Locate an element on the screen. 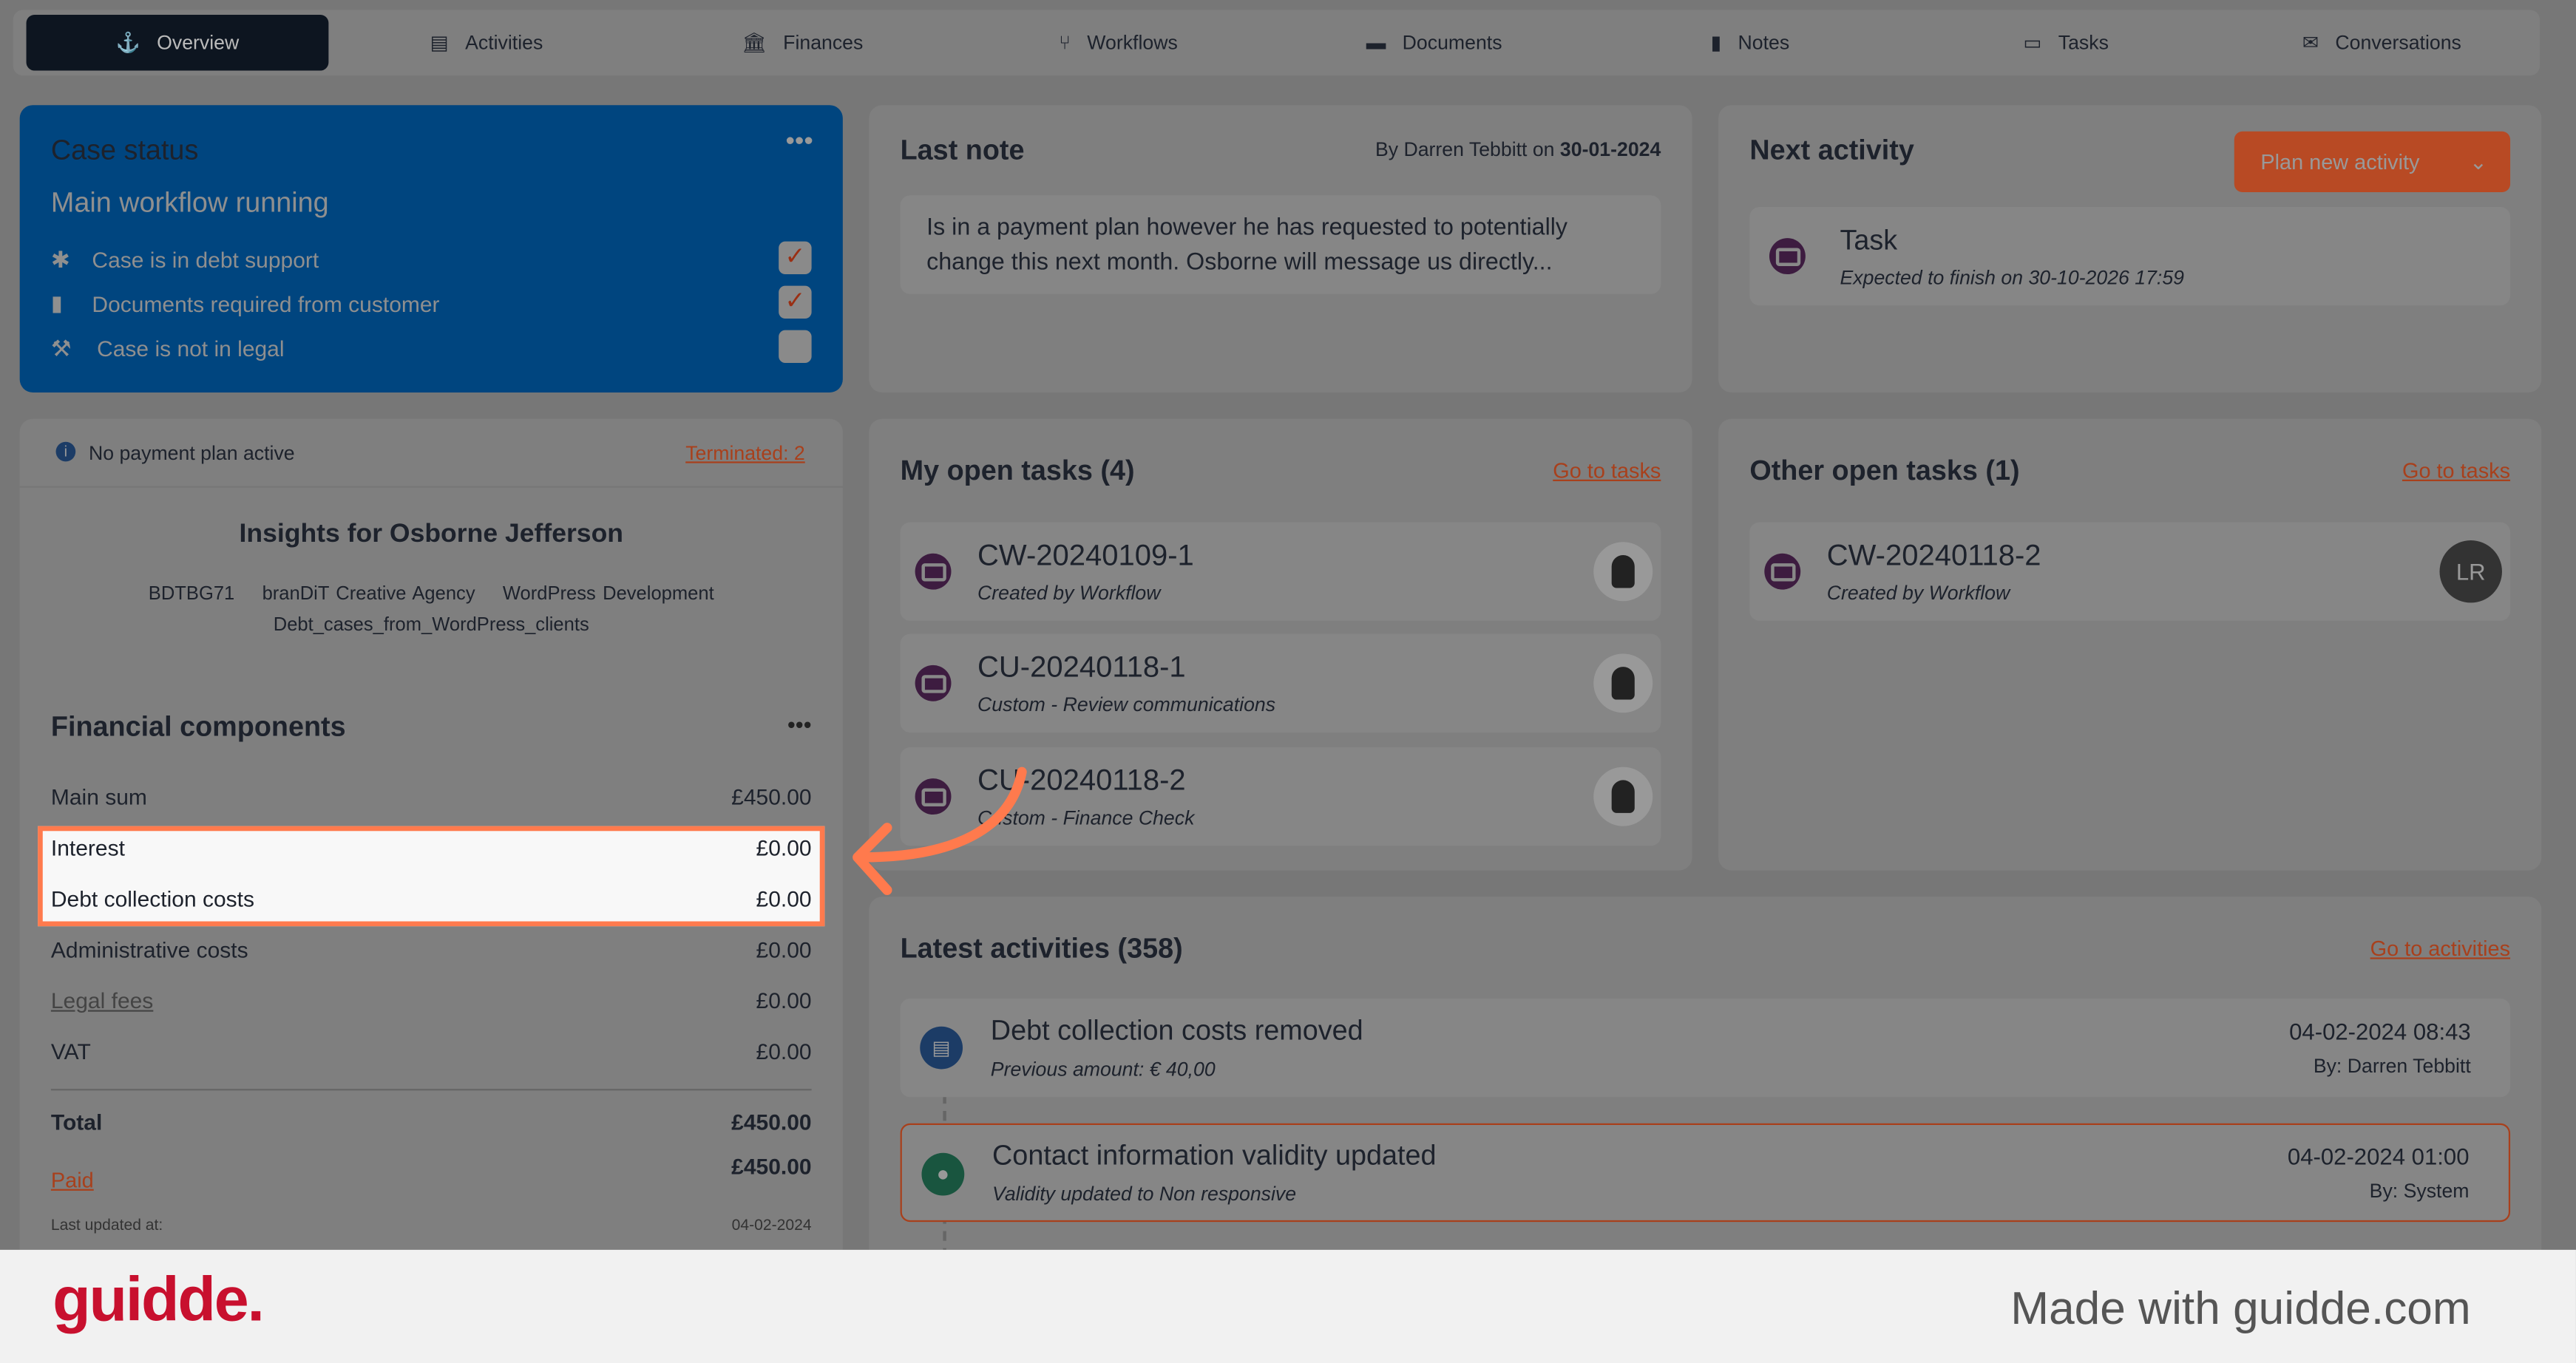 This screenshot has height=1363, width=2576. plan-new-activity-button: Plan new activity ⌄ is located at coordinates (2372, 161).